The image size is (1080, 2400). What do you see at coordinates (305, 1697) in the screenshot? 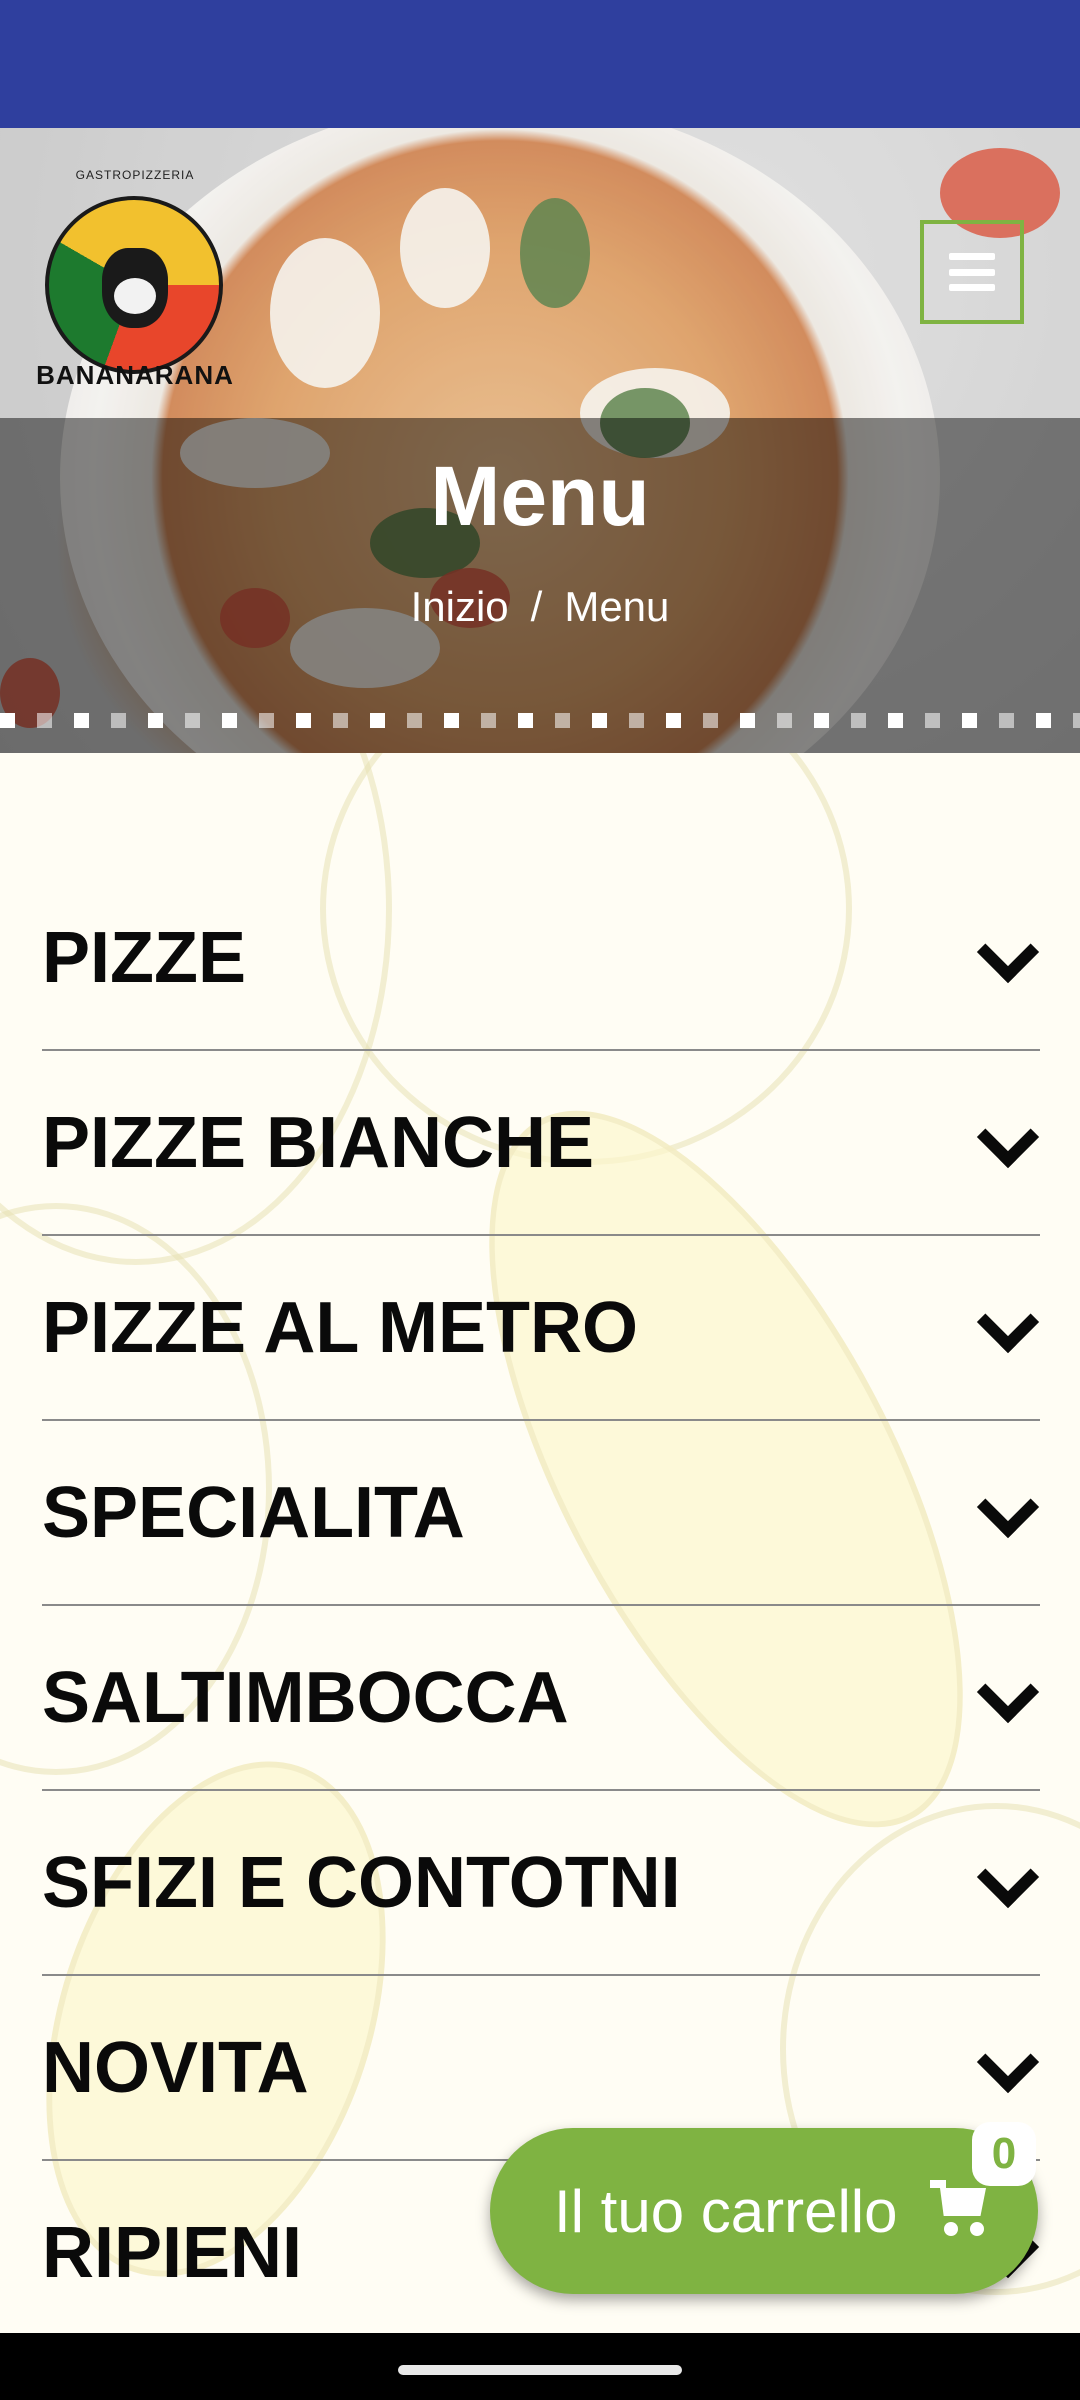
I see `category-label: SALTIMBOCCA` at bounding box center [305, 1697].